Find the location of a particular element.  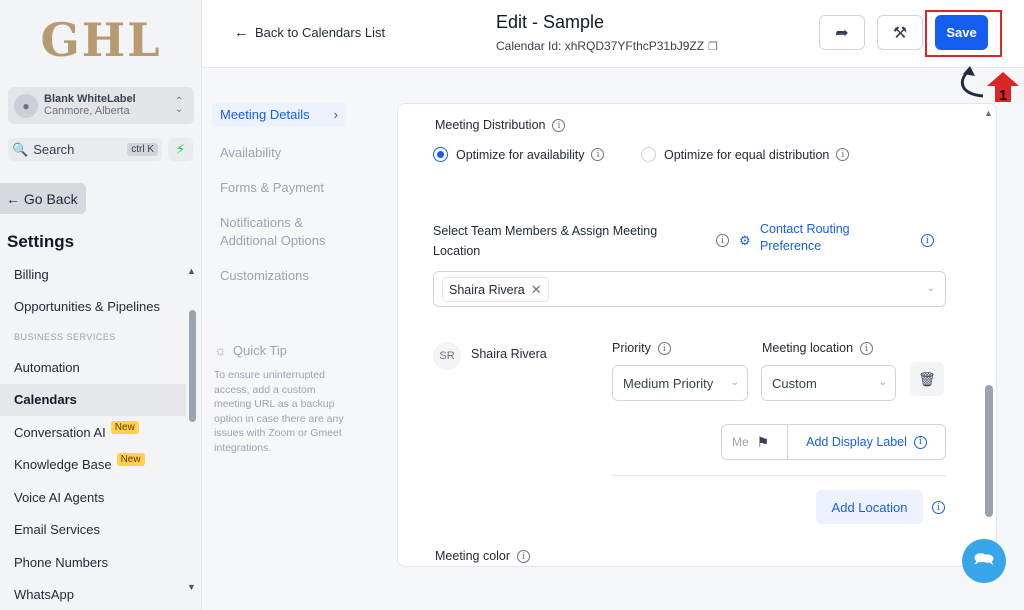

search-box: 🔍 Search ctrl K is located at coordinates (85, 149).